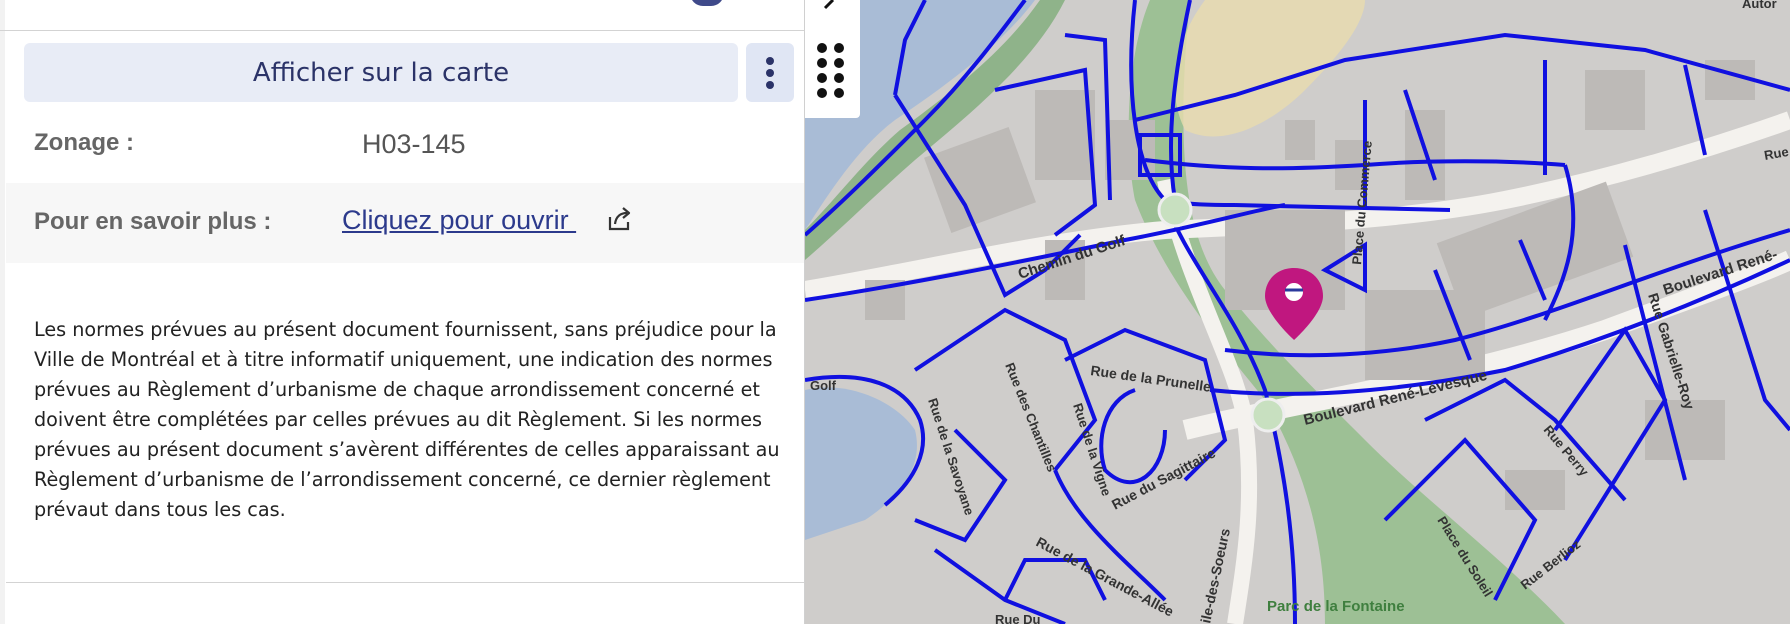 The height and width of the screenshot is (624, 1790). What do you see at coordinates (153, 221) in the screenshot?
I see `info-label: Pour en savoir plus :` at bounding box center [153, 221].